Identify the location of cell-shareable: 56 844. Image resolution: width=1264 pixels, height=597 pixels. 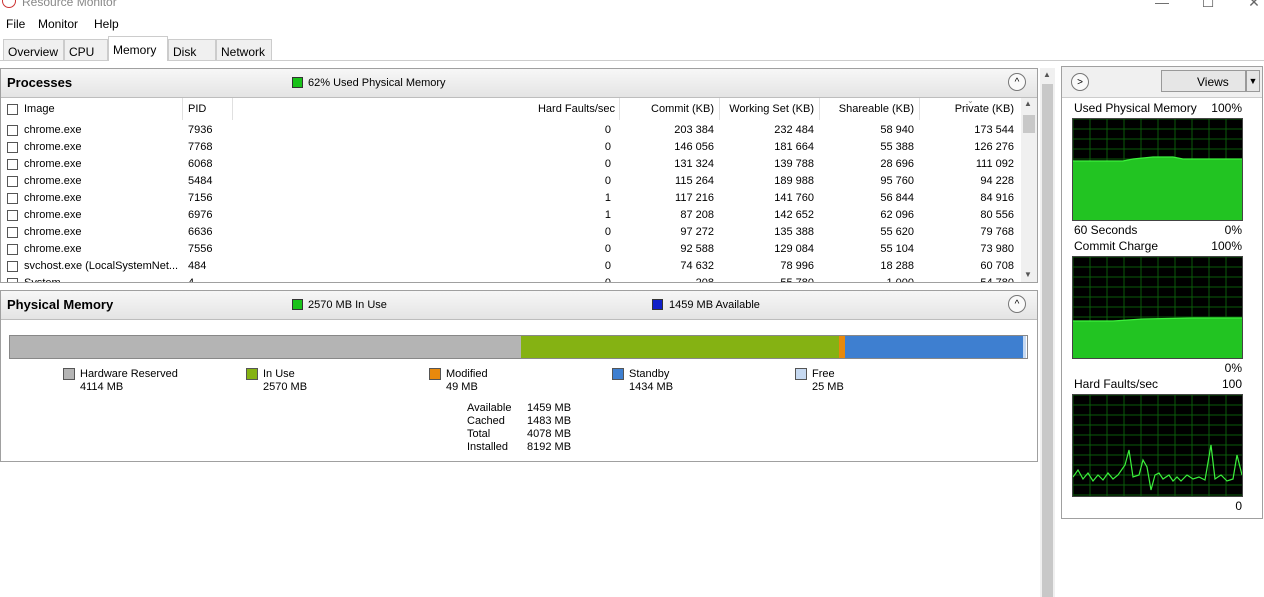
(897, 198).